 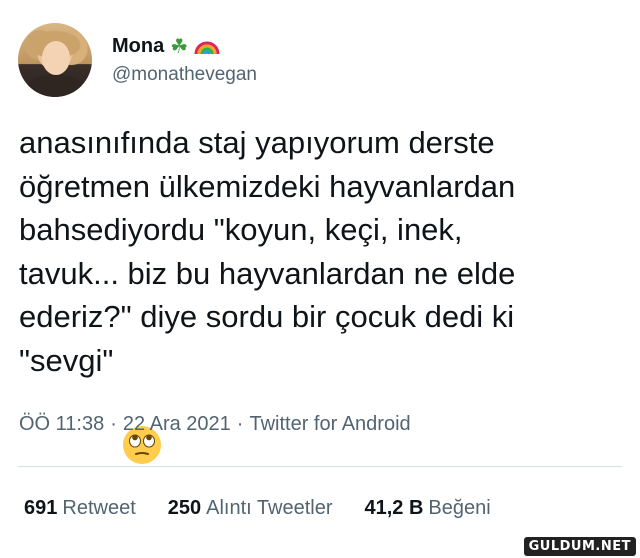 I want to click on tweet-source: Twitter for Android, so click(x=329, y=424).